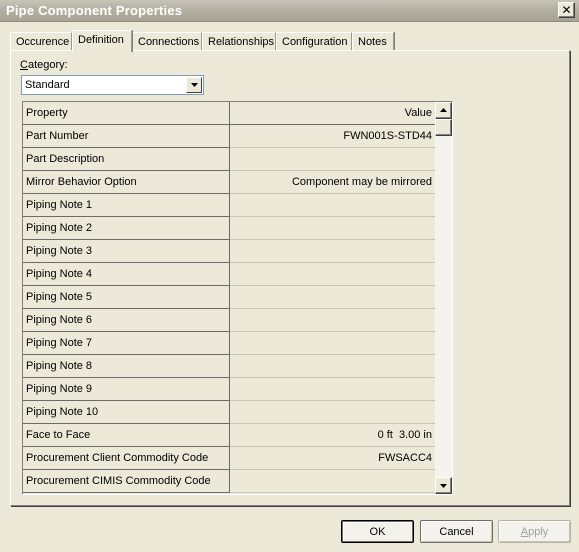 The image size is (579, 552). Describe the element at coordinates (47, 85) in the screenshot. I see `category-select-value: Standard` at that location.